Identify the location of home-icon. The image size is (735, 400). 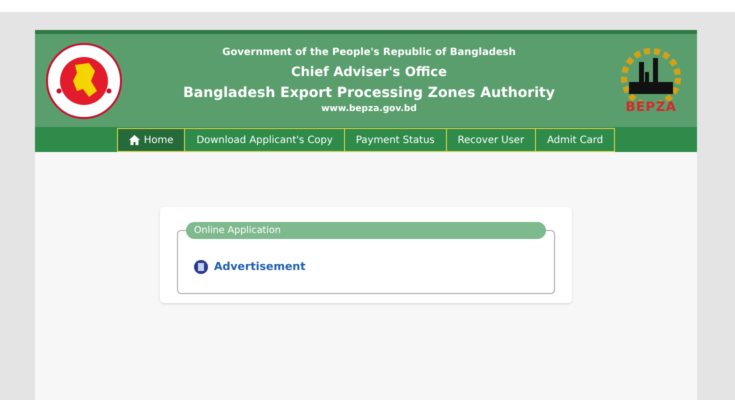
(134, 140).